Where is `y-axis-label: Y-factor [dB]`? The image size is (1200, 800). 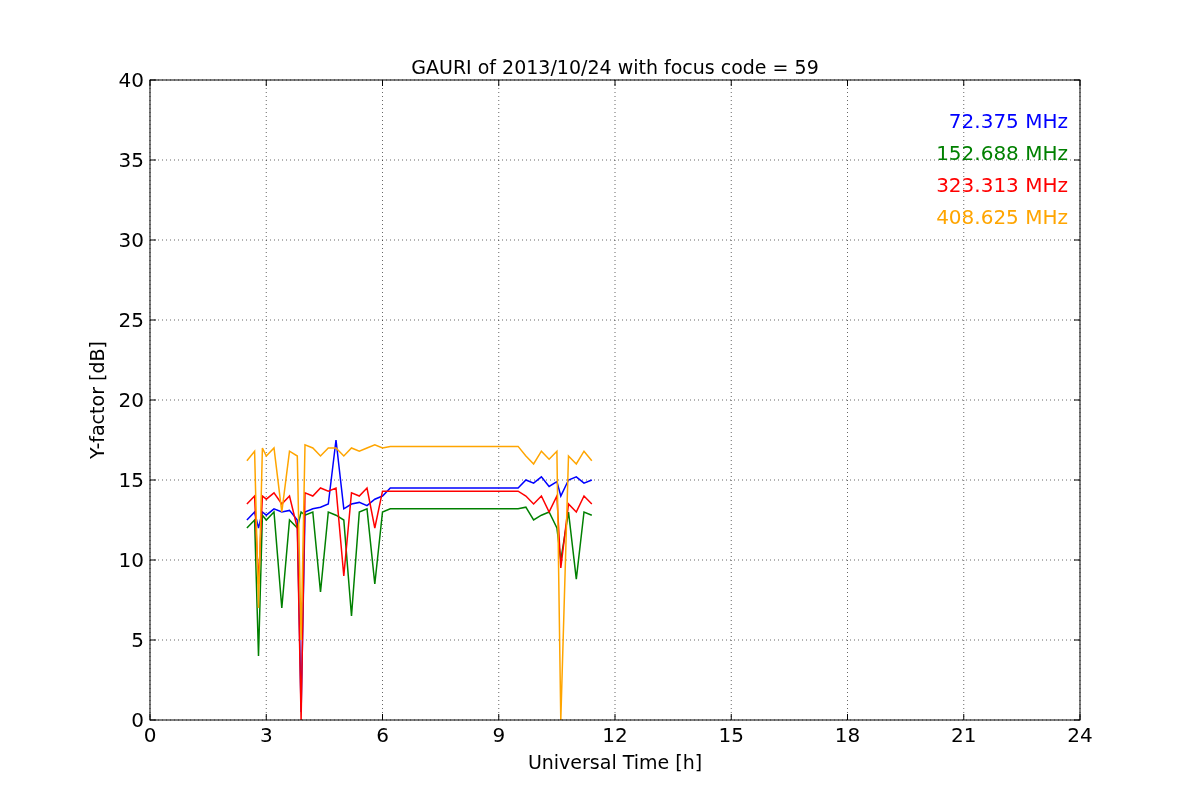
y-axis-label: Y-factor [dB] is located at coordinates (97, 400).